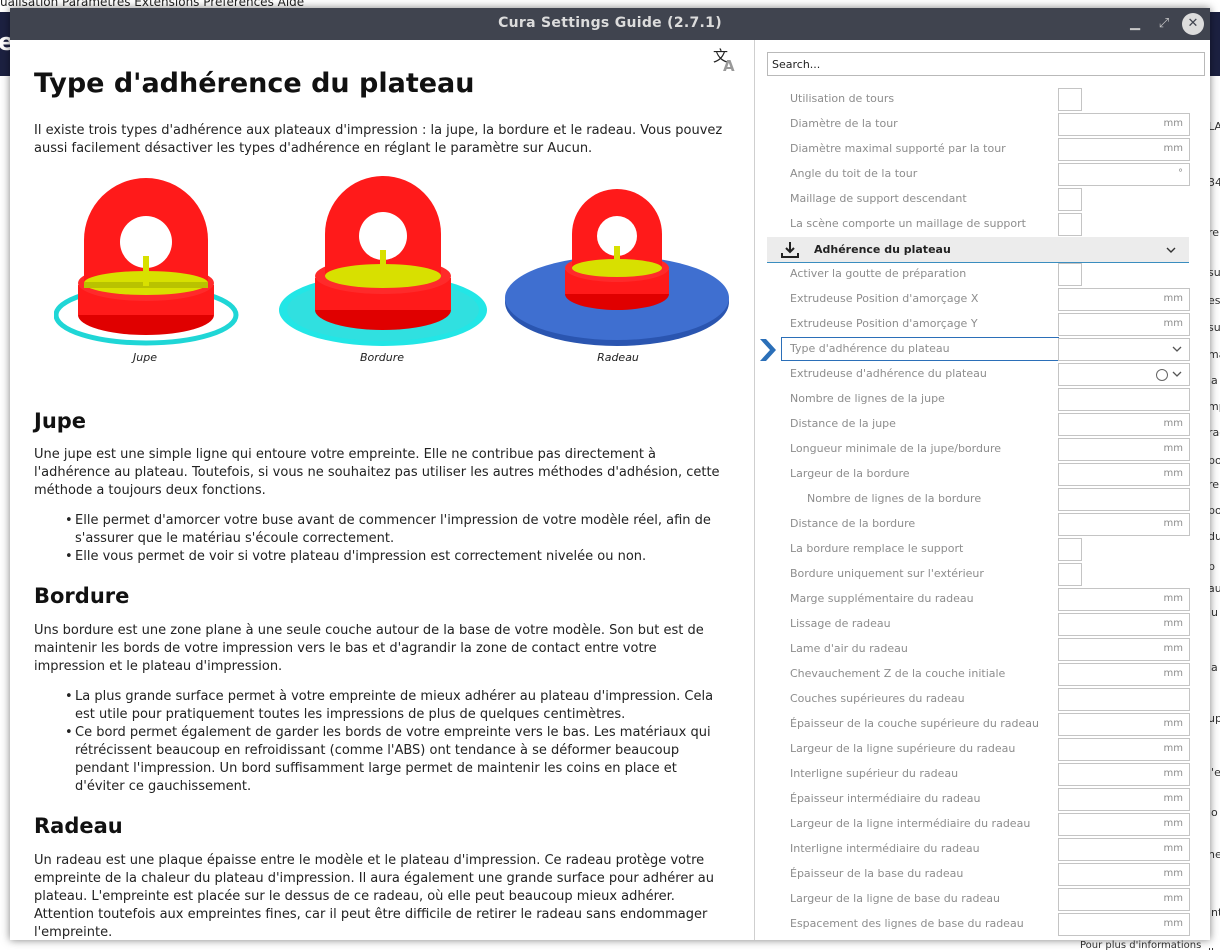 The image size is (1220, 950). I want to click on model-hole-support, so click(617, 259).